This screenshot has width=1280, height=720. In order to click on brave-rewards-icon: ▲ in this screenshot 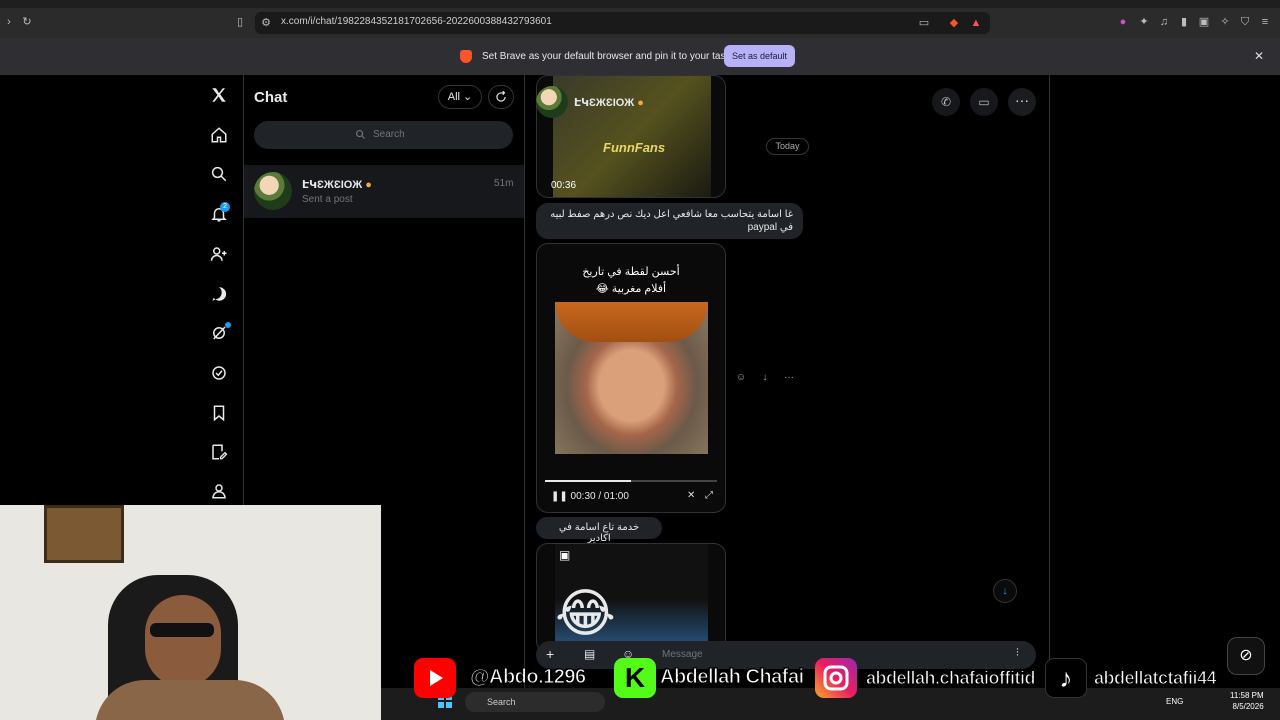, I will do `click(976, 23)`.